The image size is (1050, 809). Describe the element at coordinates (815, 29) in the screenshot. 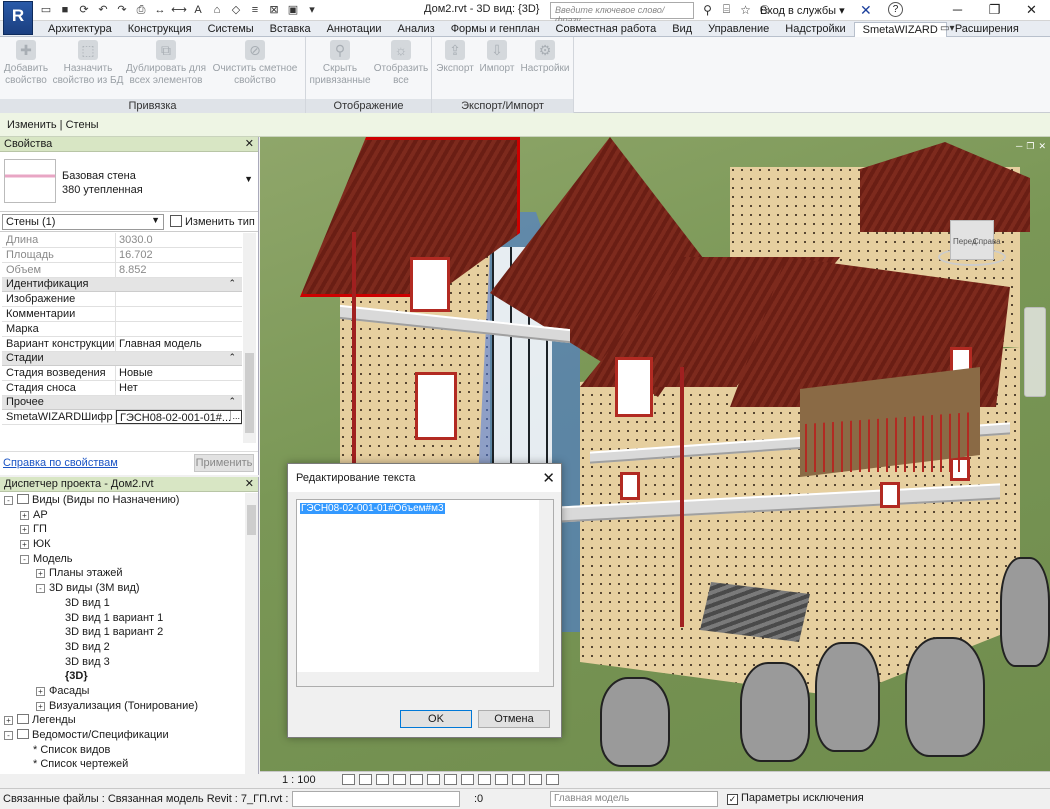

I see `ribbon-tab: Надстройки` at that location.